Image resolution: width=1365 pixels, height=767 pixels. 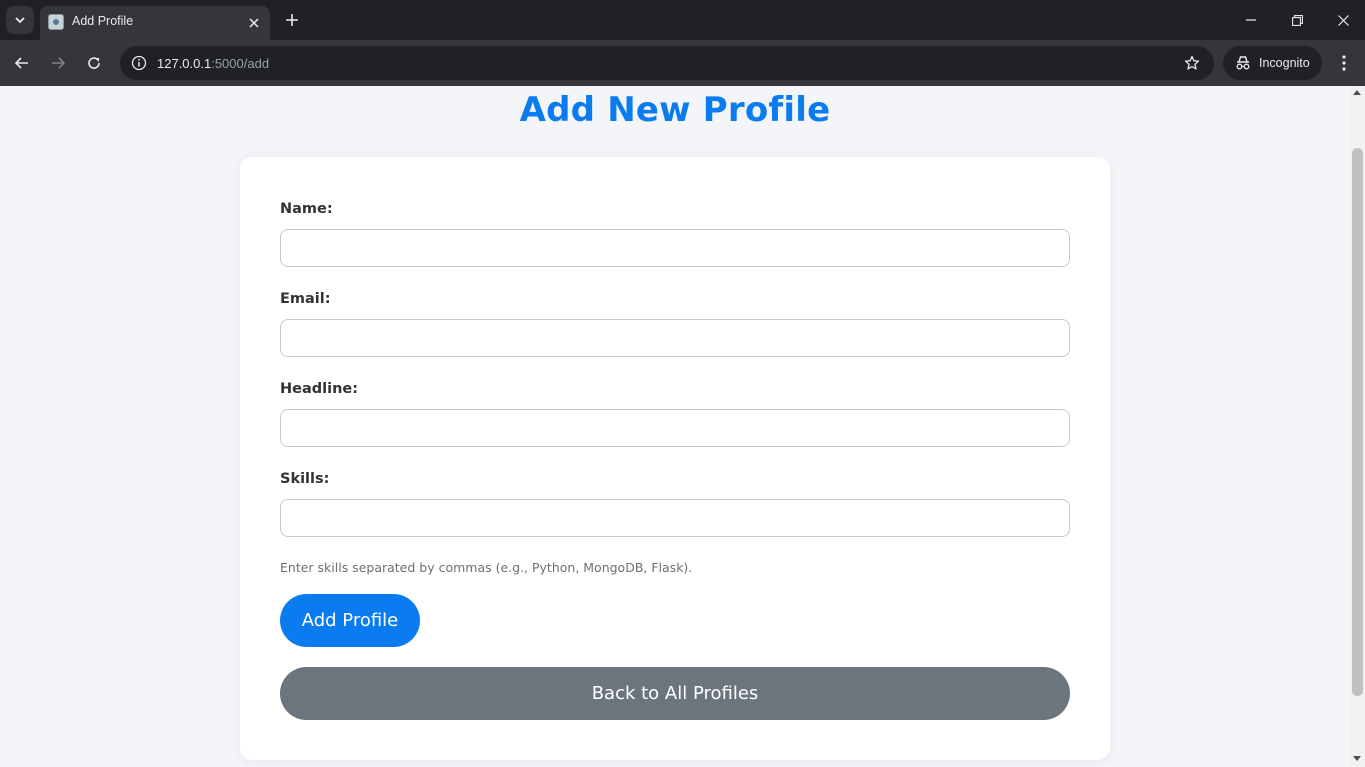 I want to click on scrollbar-thumb, so click(x=1357, y=422).